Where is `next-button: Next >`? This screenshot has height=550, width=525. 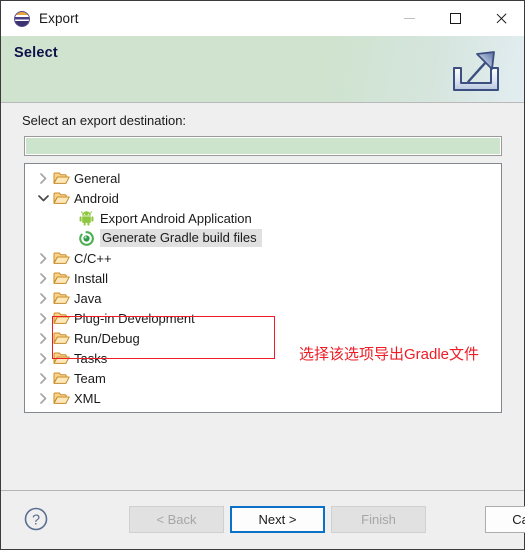 next-button: Next > is located at coordinates (277, 519).